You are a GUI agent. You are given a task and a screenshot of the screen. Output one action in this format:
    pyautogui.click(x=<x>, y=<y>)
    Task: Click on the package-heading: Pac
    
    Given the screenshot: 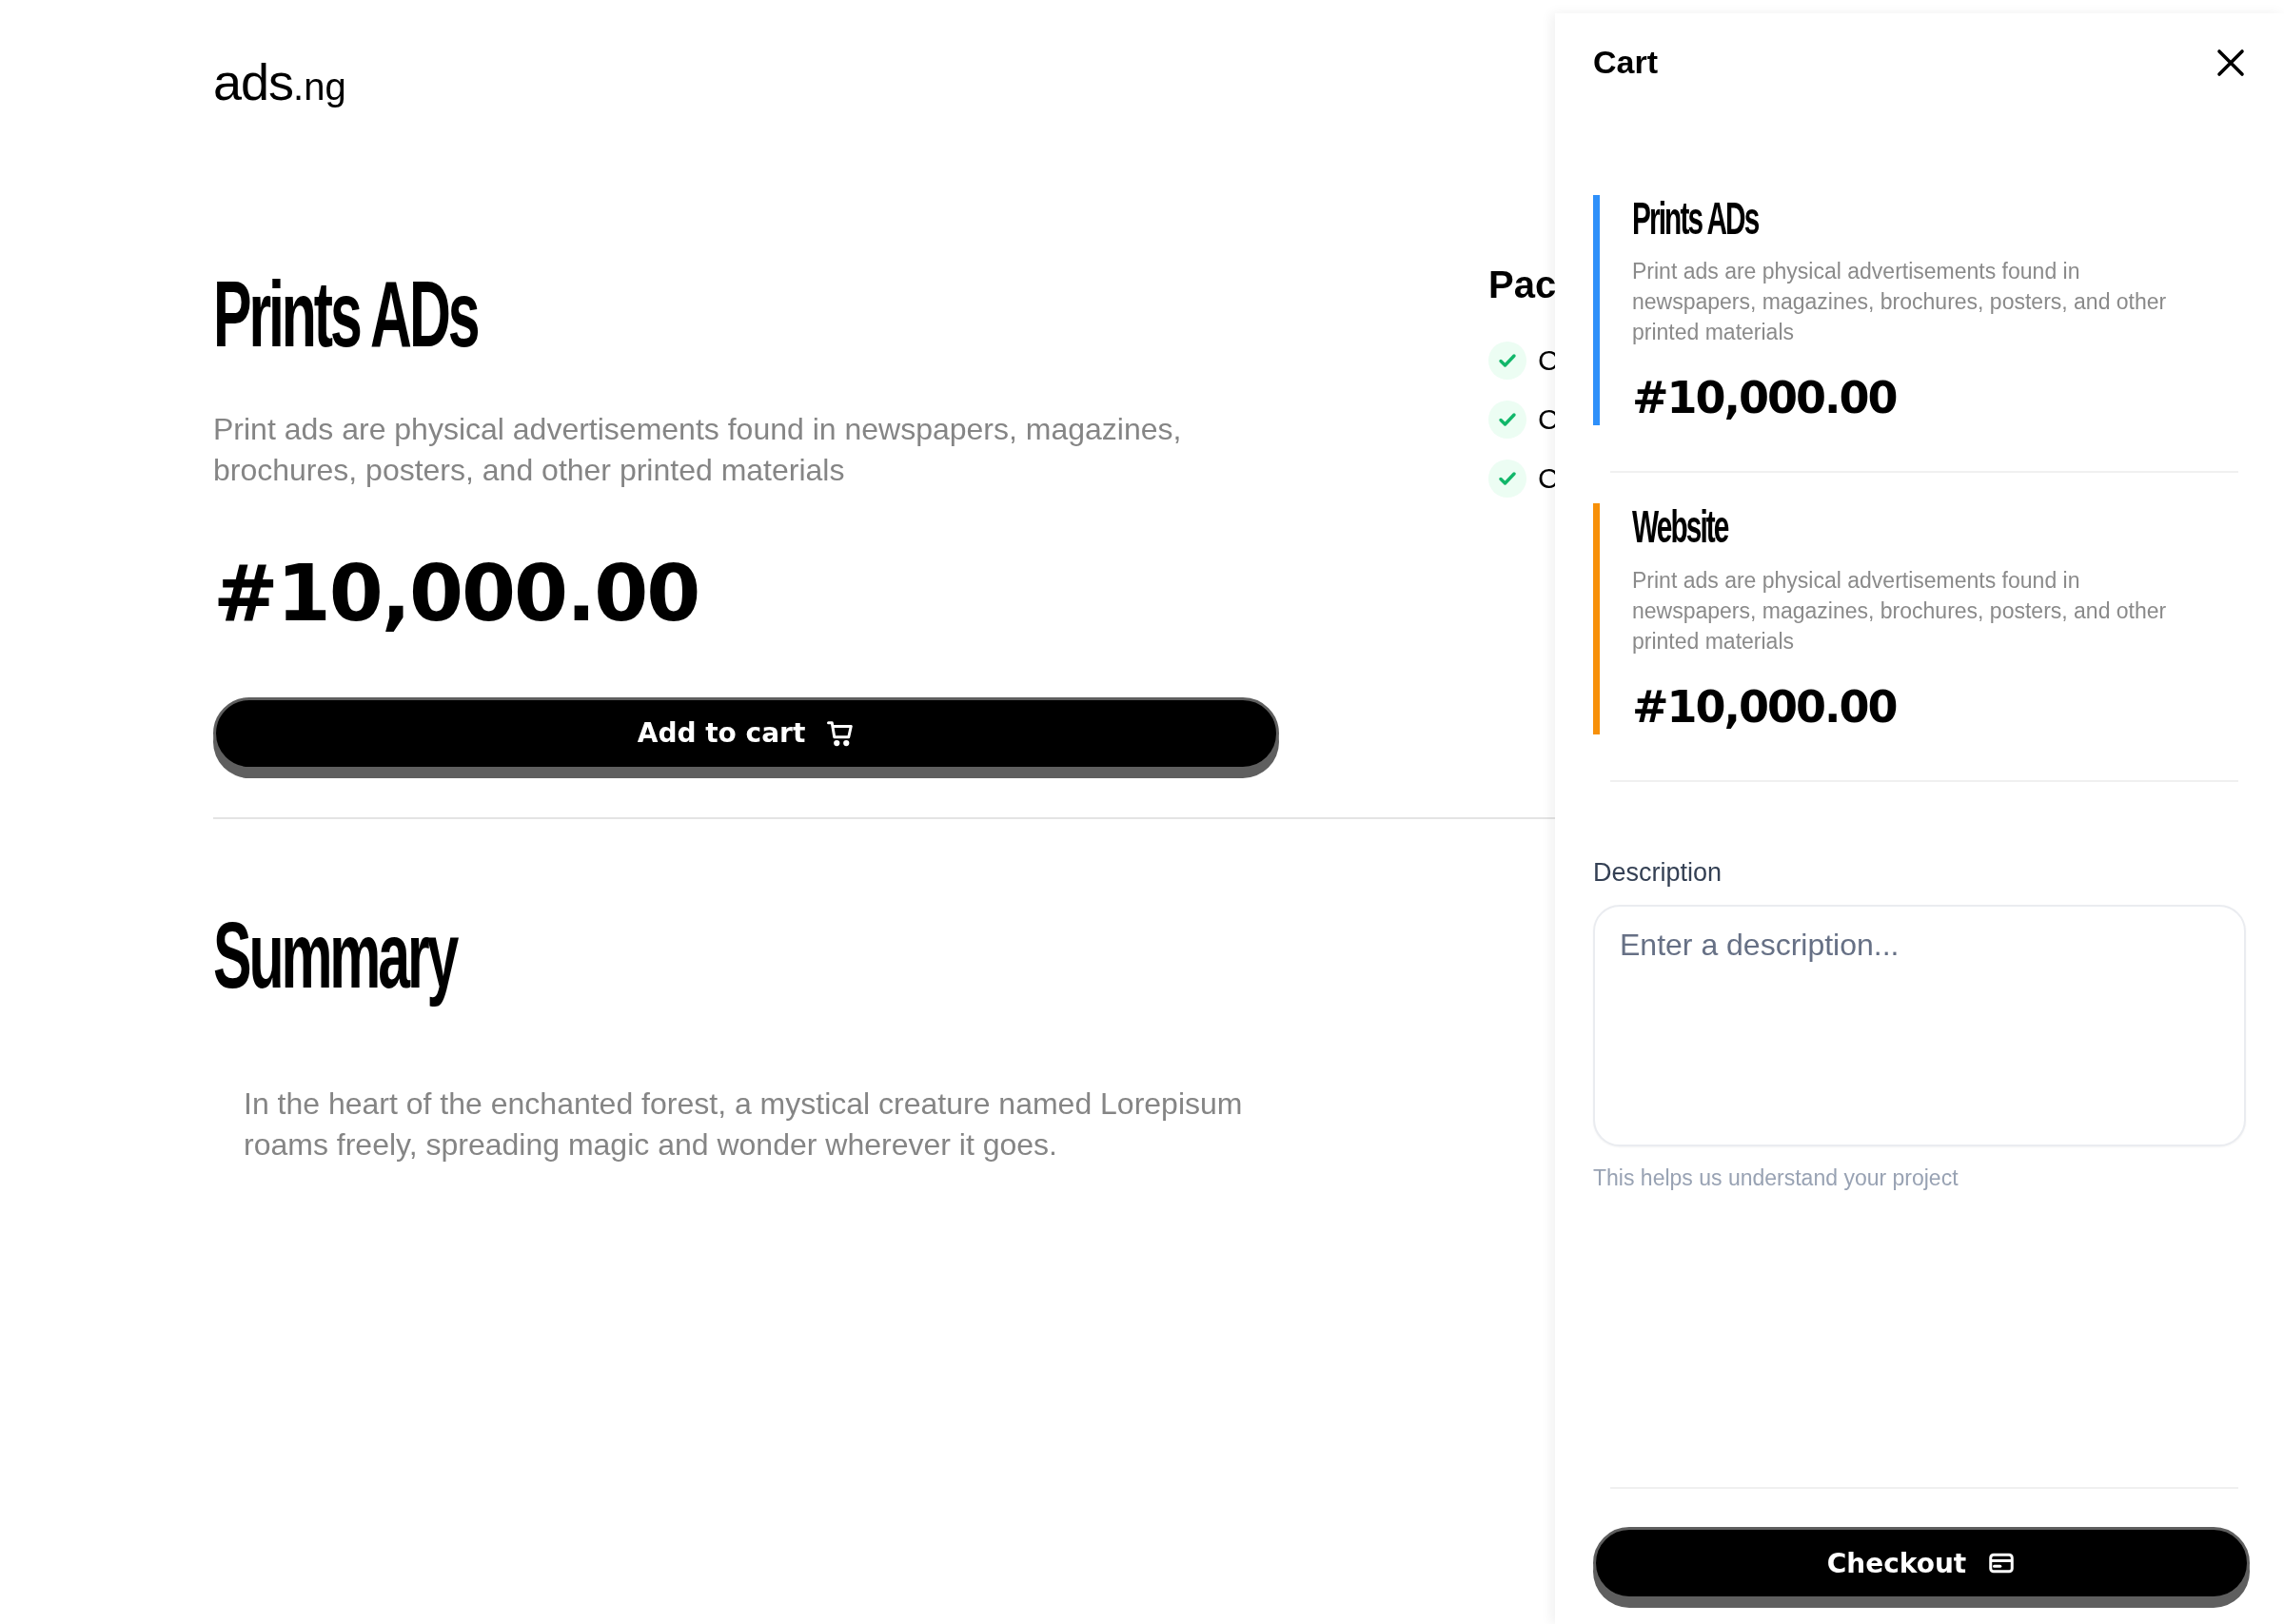 What is the action you would take?
    pyautogui.click(x=1523, y=285)
    